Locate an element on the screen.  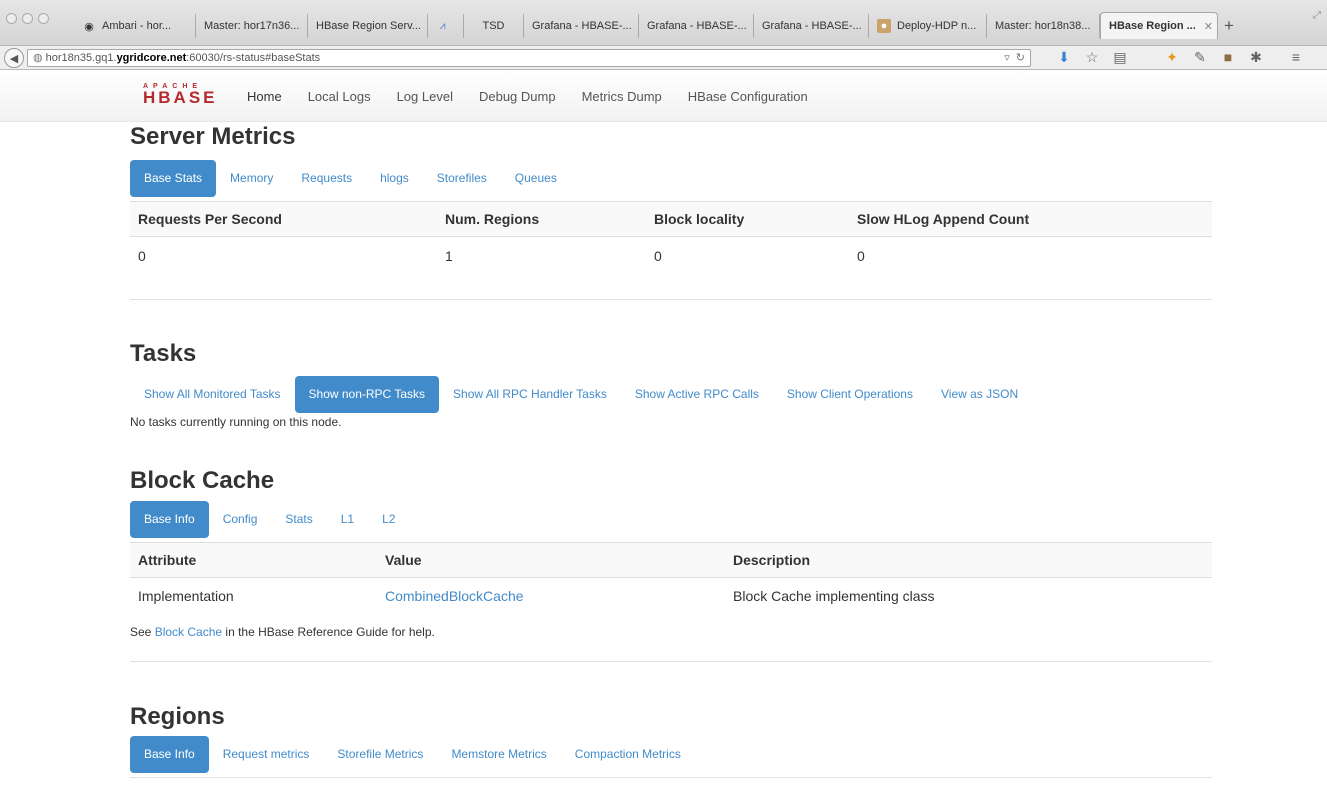
tab-base-stats: Base Stats is located at coordinates (173, 178).